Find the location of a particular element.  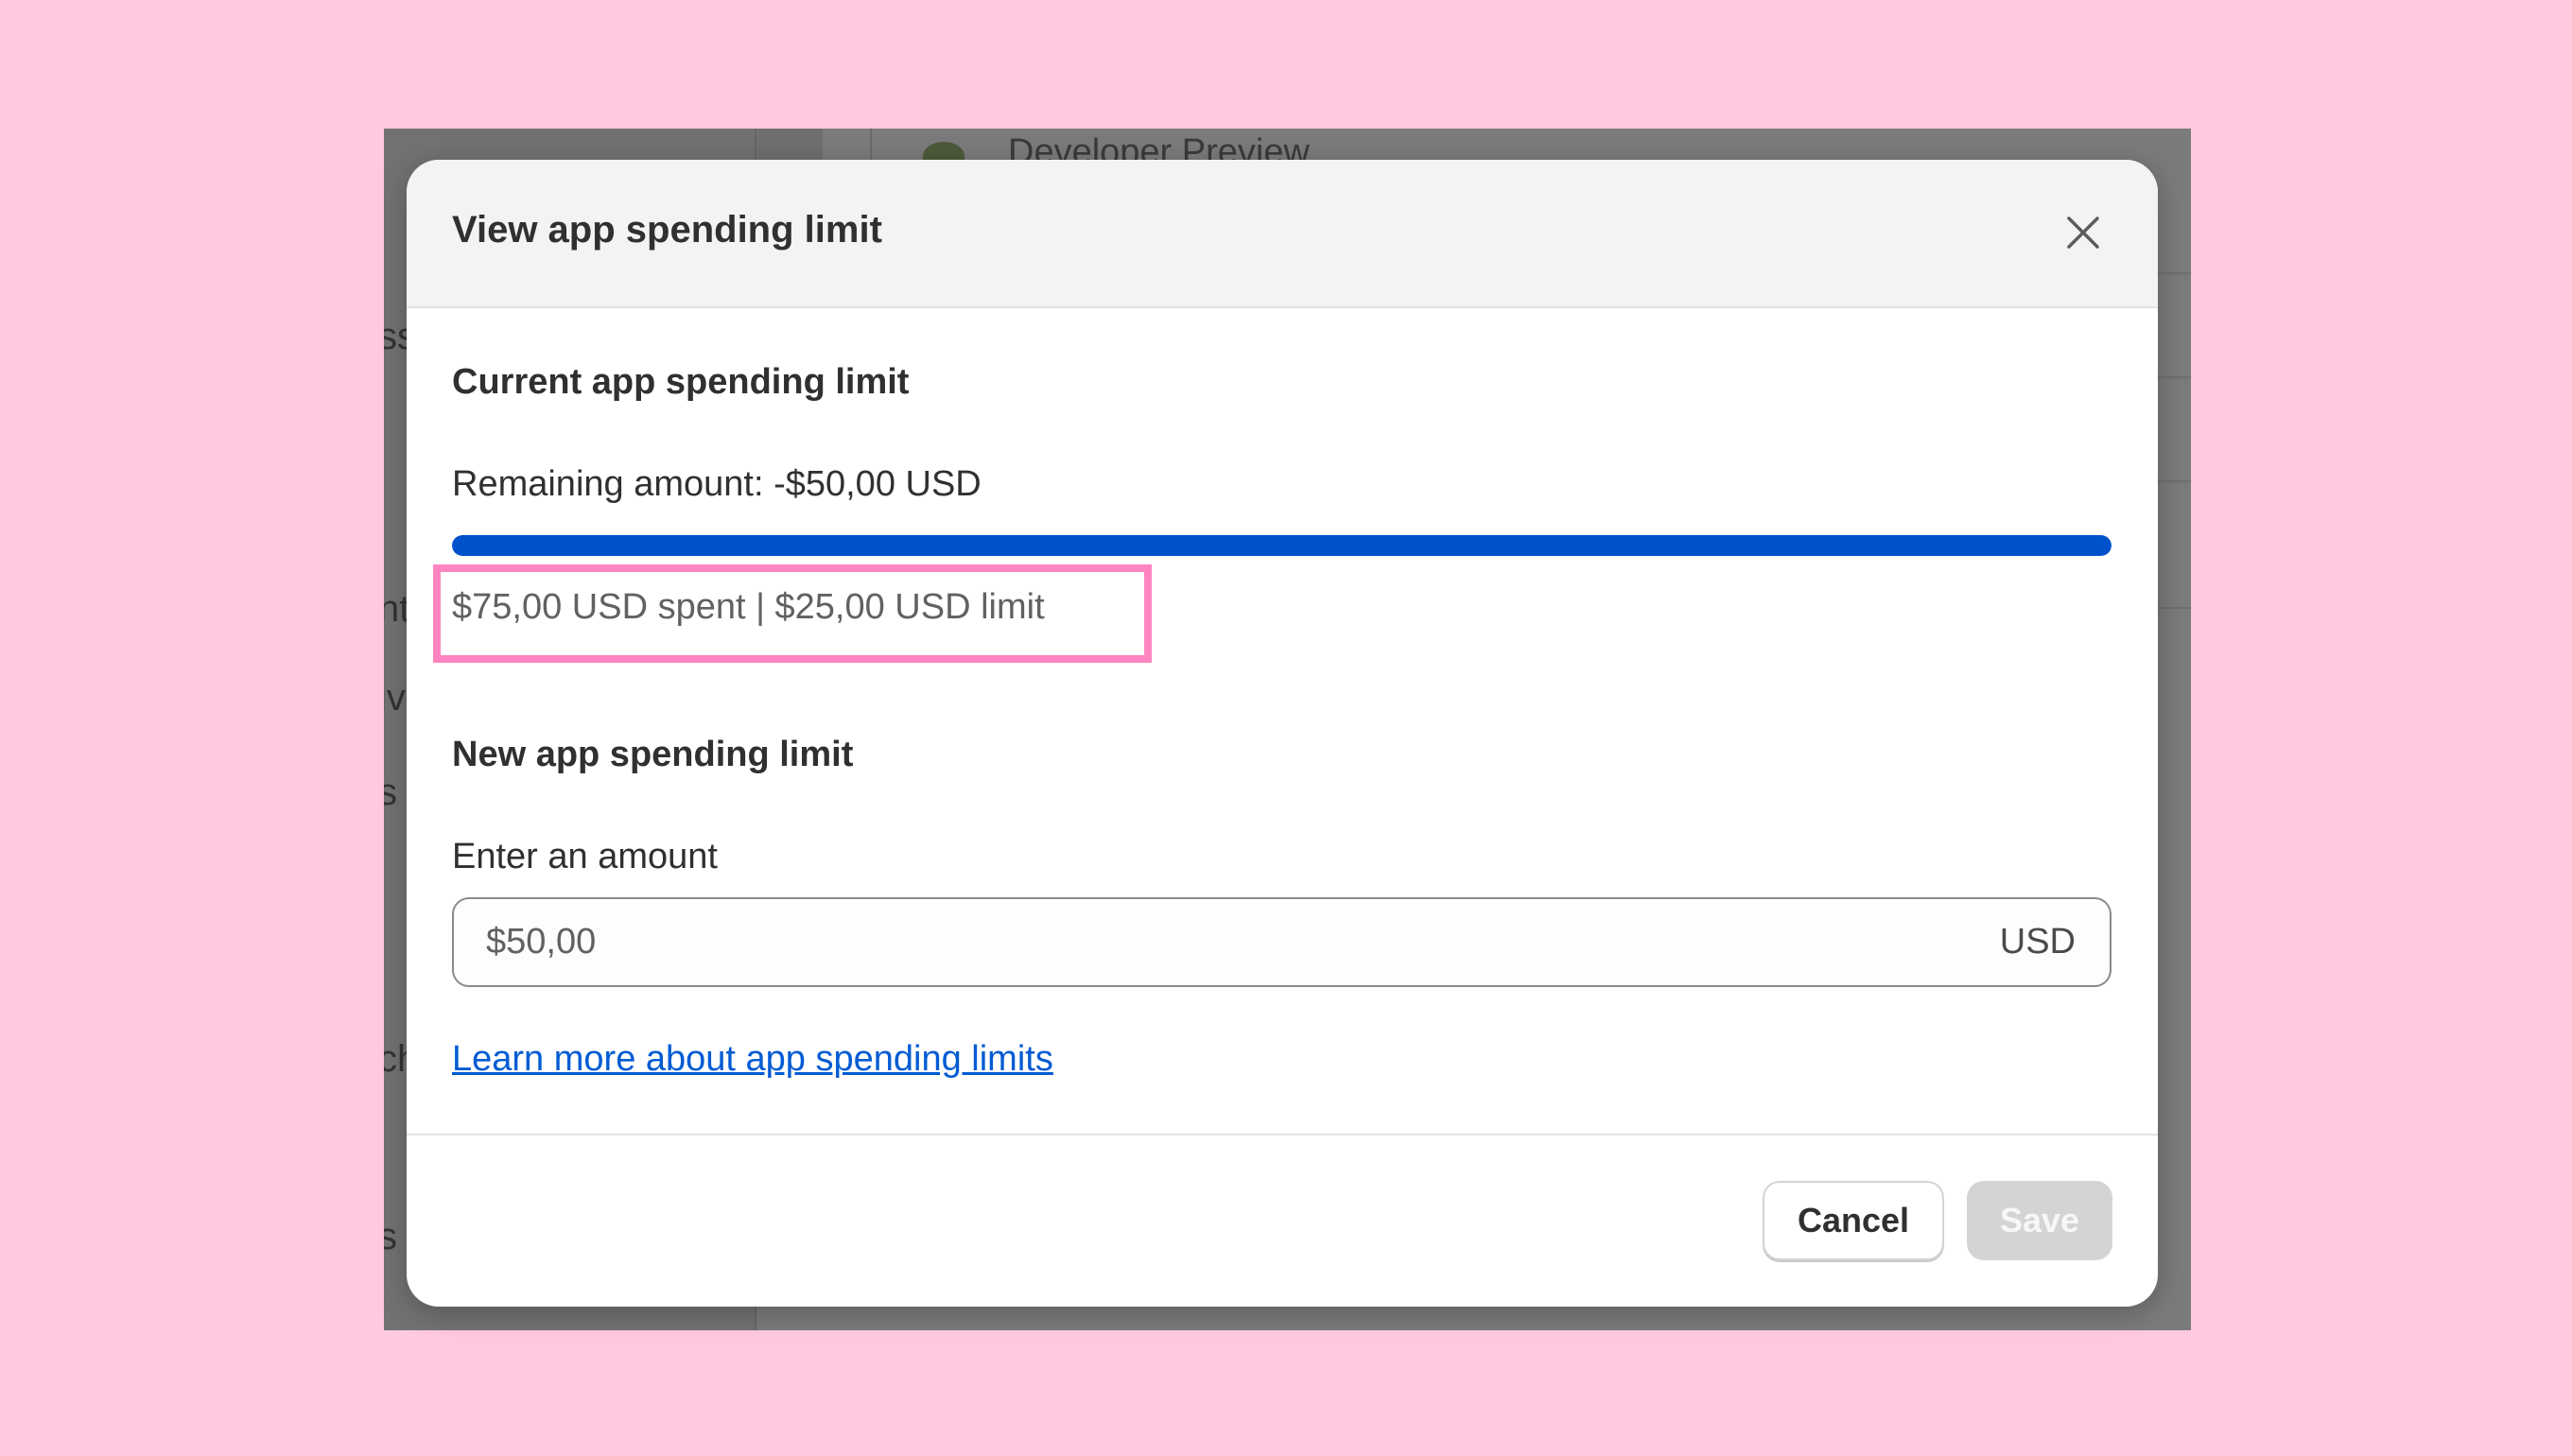

current-limit-heading: Current app spending limit is located at coordinates (681, 382).